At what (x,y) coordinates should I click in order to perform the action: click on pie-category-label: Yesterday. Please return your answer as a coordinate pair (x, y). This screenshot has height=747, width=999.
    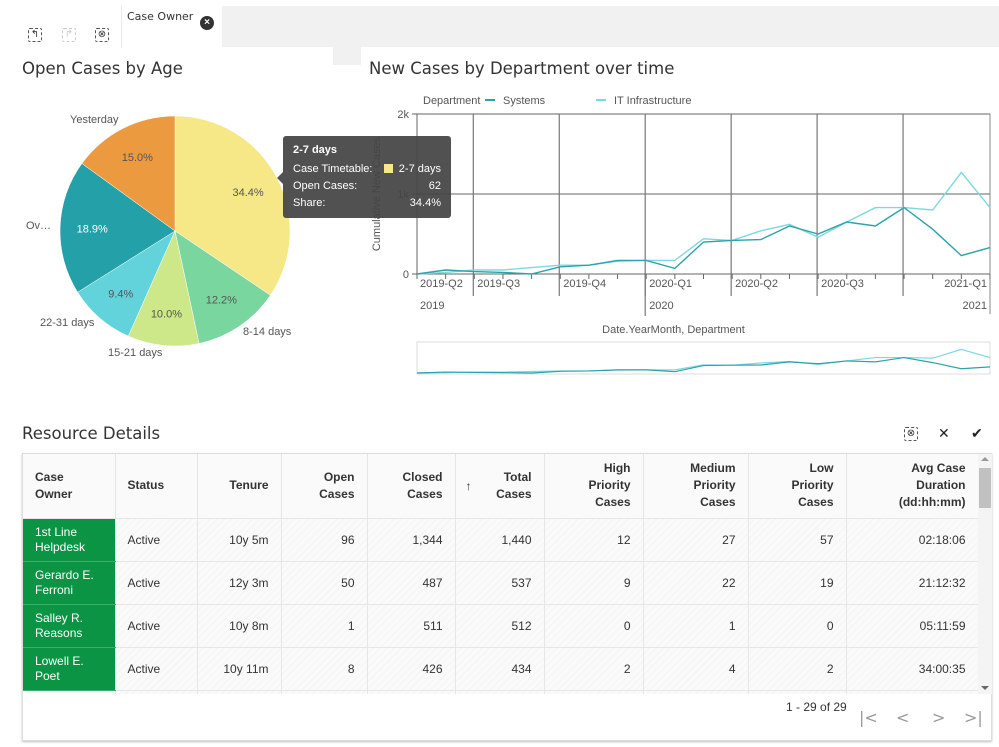
    Looking at the image, I should click on (94, 120).